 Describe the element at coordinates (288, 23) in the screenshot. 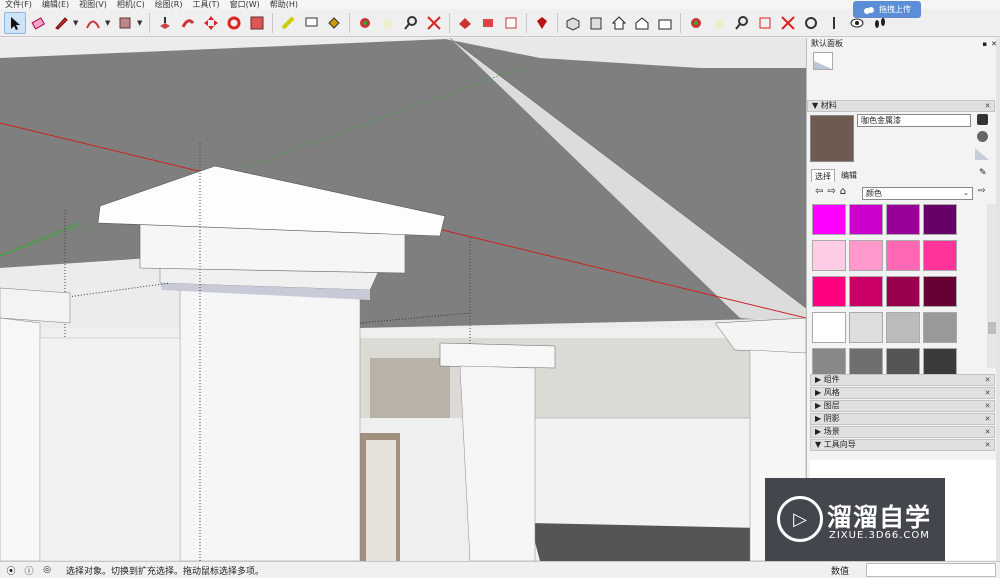

I see `tape-measure-tool-button` at that location.